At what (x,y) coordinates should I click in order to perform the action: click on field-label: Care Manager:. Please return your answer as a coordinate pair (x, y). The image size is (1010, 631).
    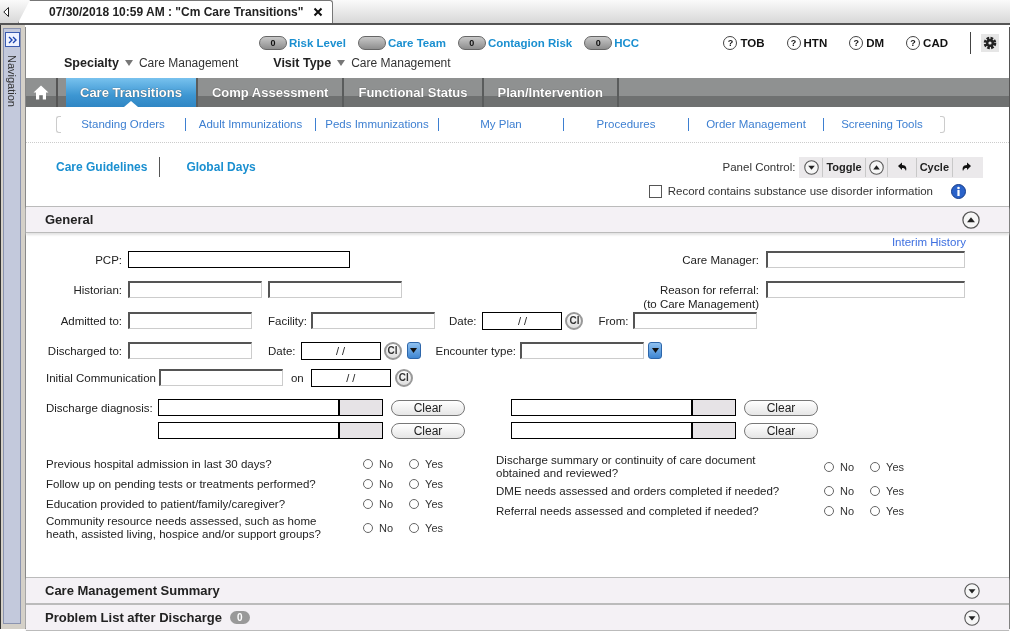
    Looking at the image, I should click on (720, 259).